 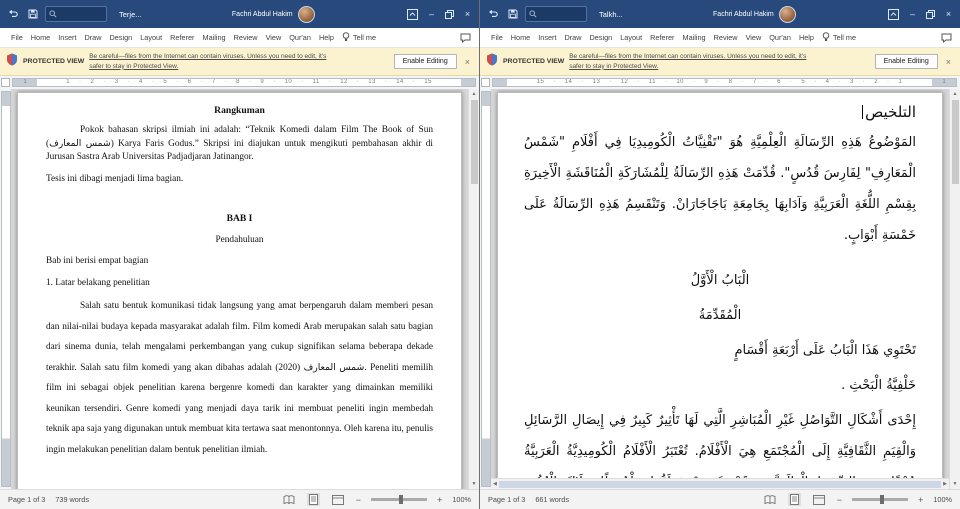 I want to click on search-icon, so click(x=53, y=14).